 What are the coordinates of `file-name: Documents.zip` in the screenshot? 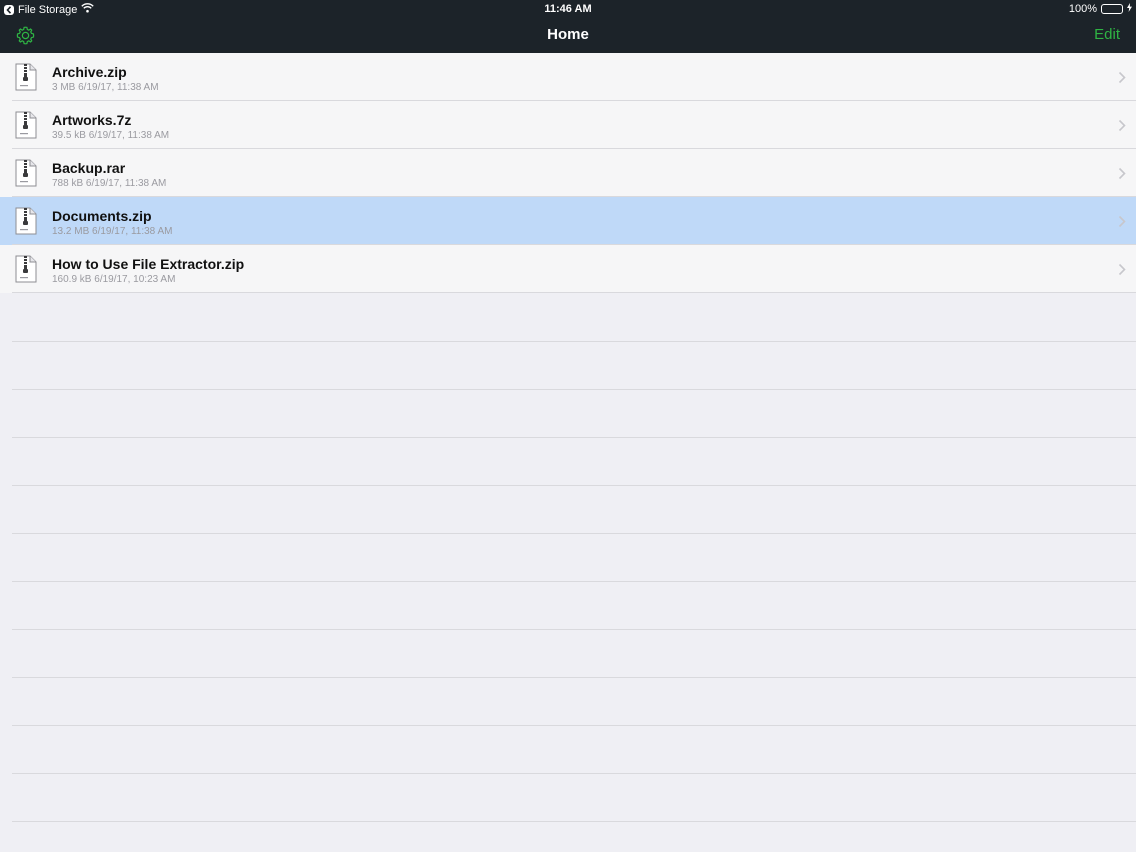 It's located at (102, 216).